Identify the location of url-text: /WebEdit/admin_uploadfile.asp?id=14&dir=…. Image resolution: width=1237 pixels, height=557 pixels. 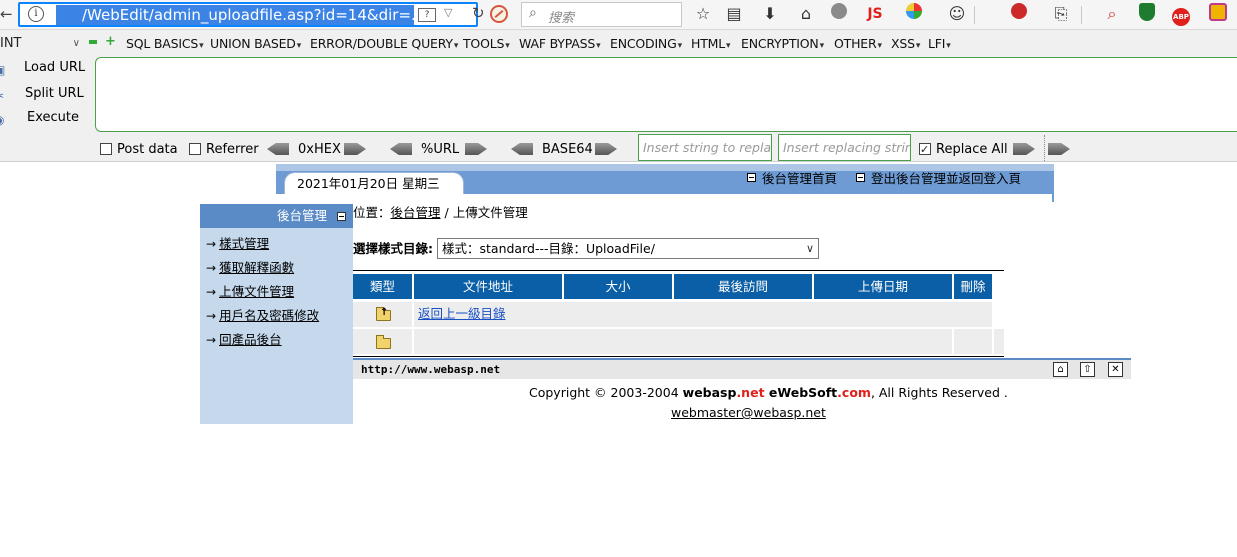
(248, 15).